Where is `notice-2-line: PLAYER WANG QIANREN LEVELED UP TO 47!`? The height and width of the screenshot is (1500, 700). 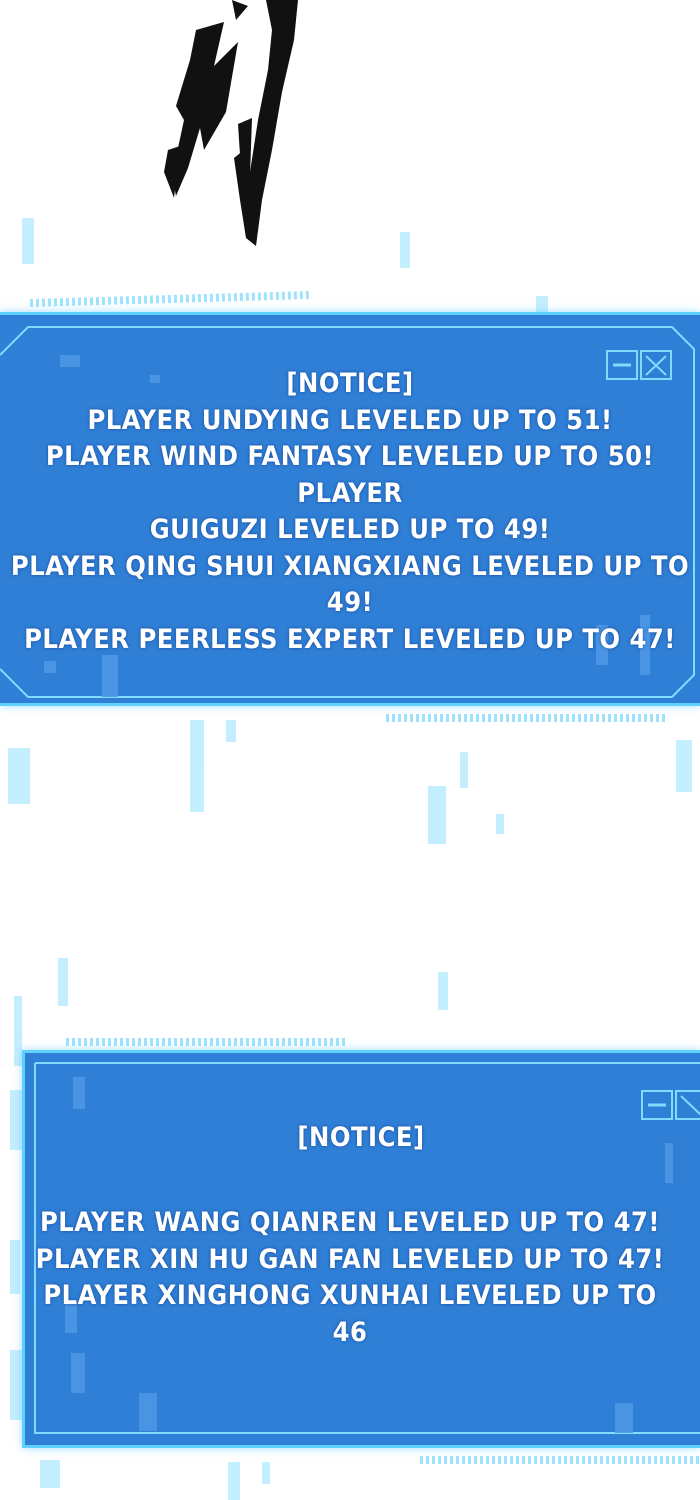
notice-2-line: PLAYER WANG QIANREN LEVELED UP TO 47! is located at coordinates (349, 1222).